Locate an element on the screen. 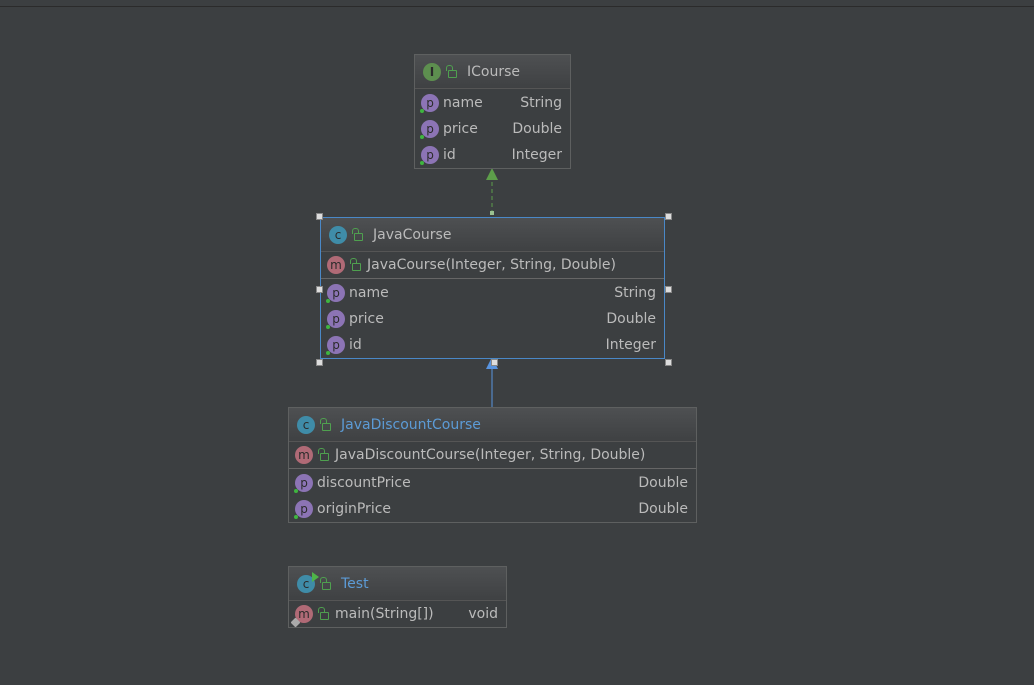 The width and height of the screenshot is (1034, 685). class-header: c JavaDiscountCourse is located at coordinates (492, 425).